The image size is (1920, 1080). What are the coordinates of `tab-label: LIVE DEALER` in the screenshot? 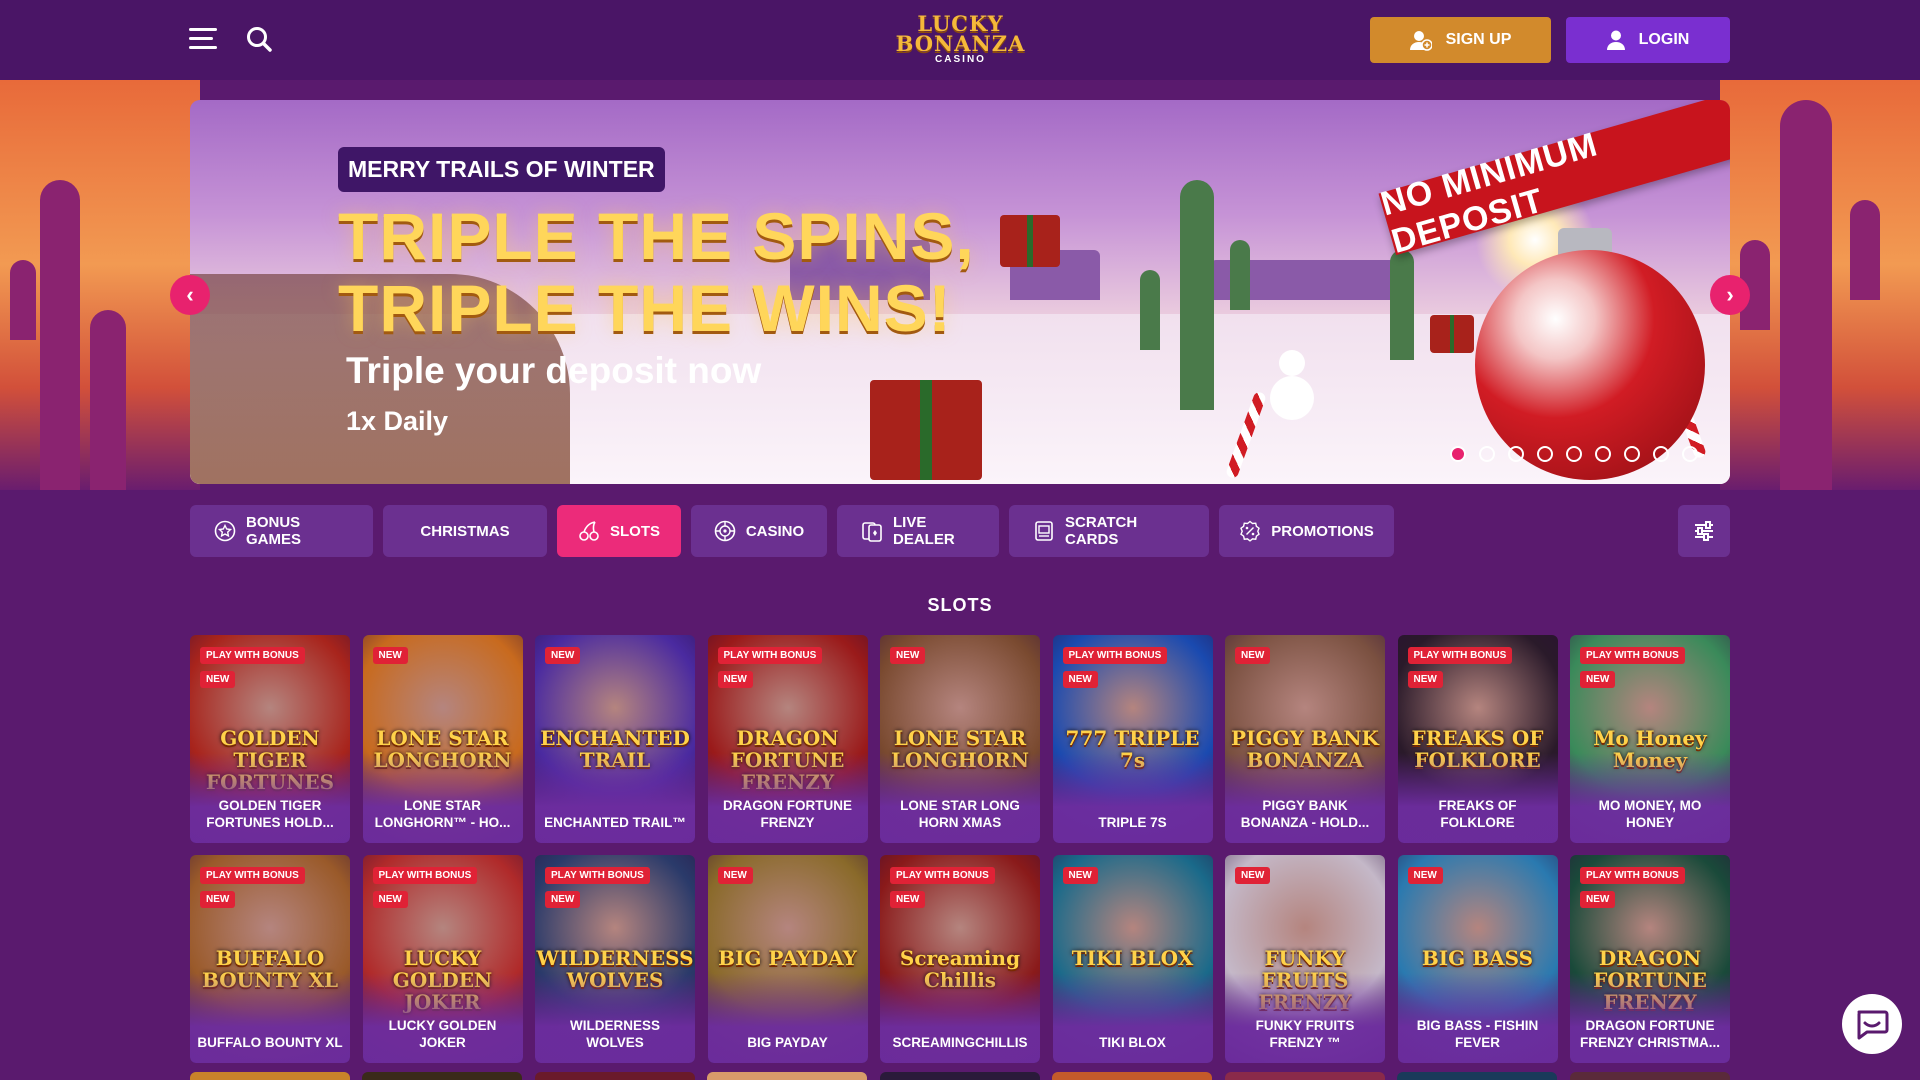 It's located at (924, 531).